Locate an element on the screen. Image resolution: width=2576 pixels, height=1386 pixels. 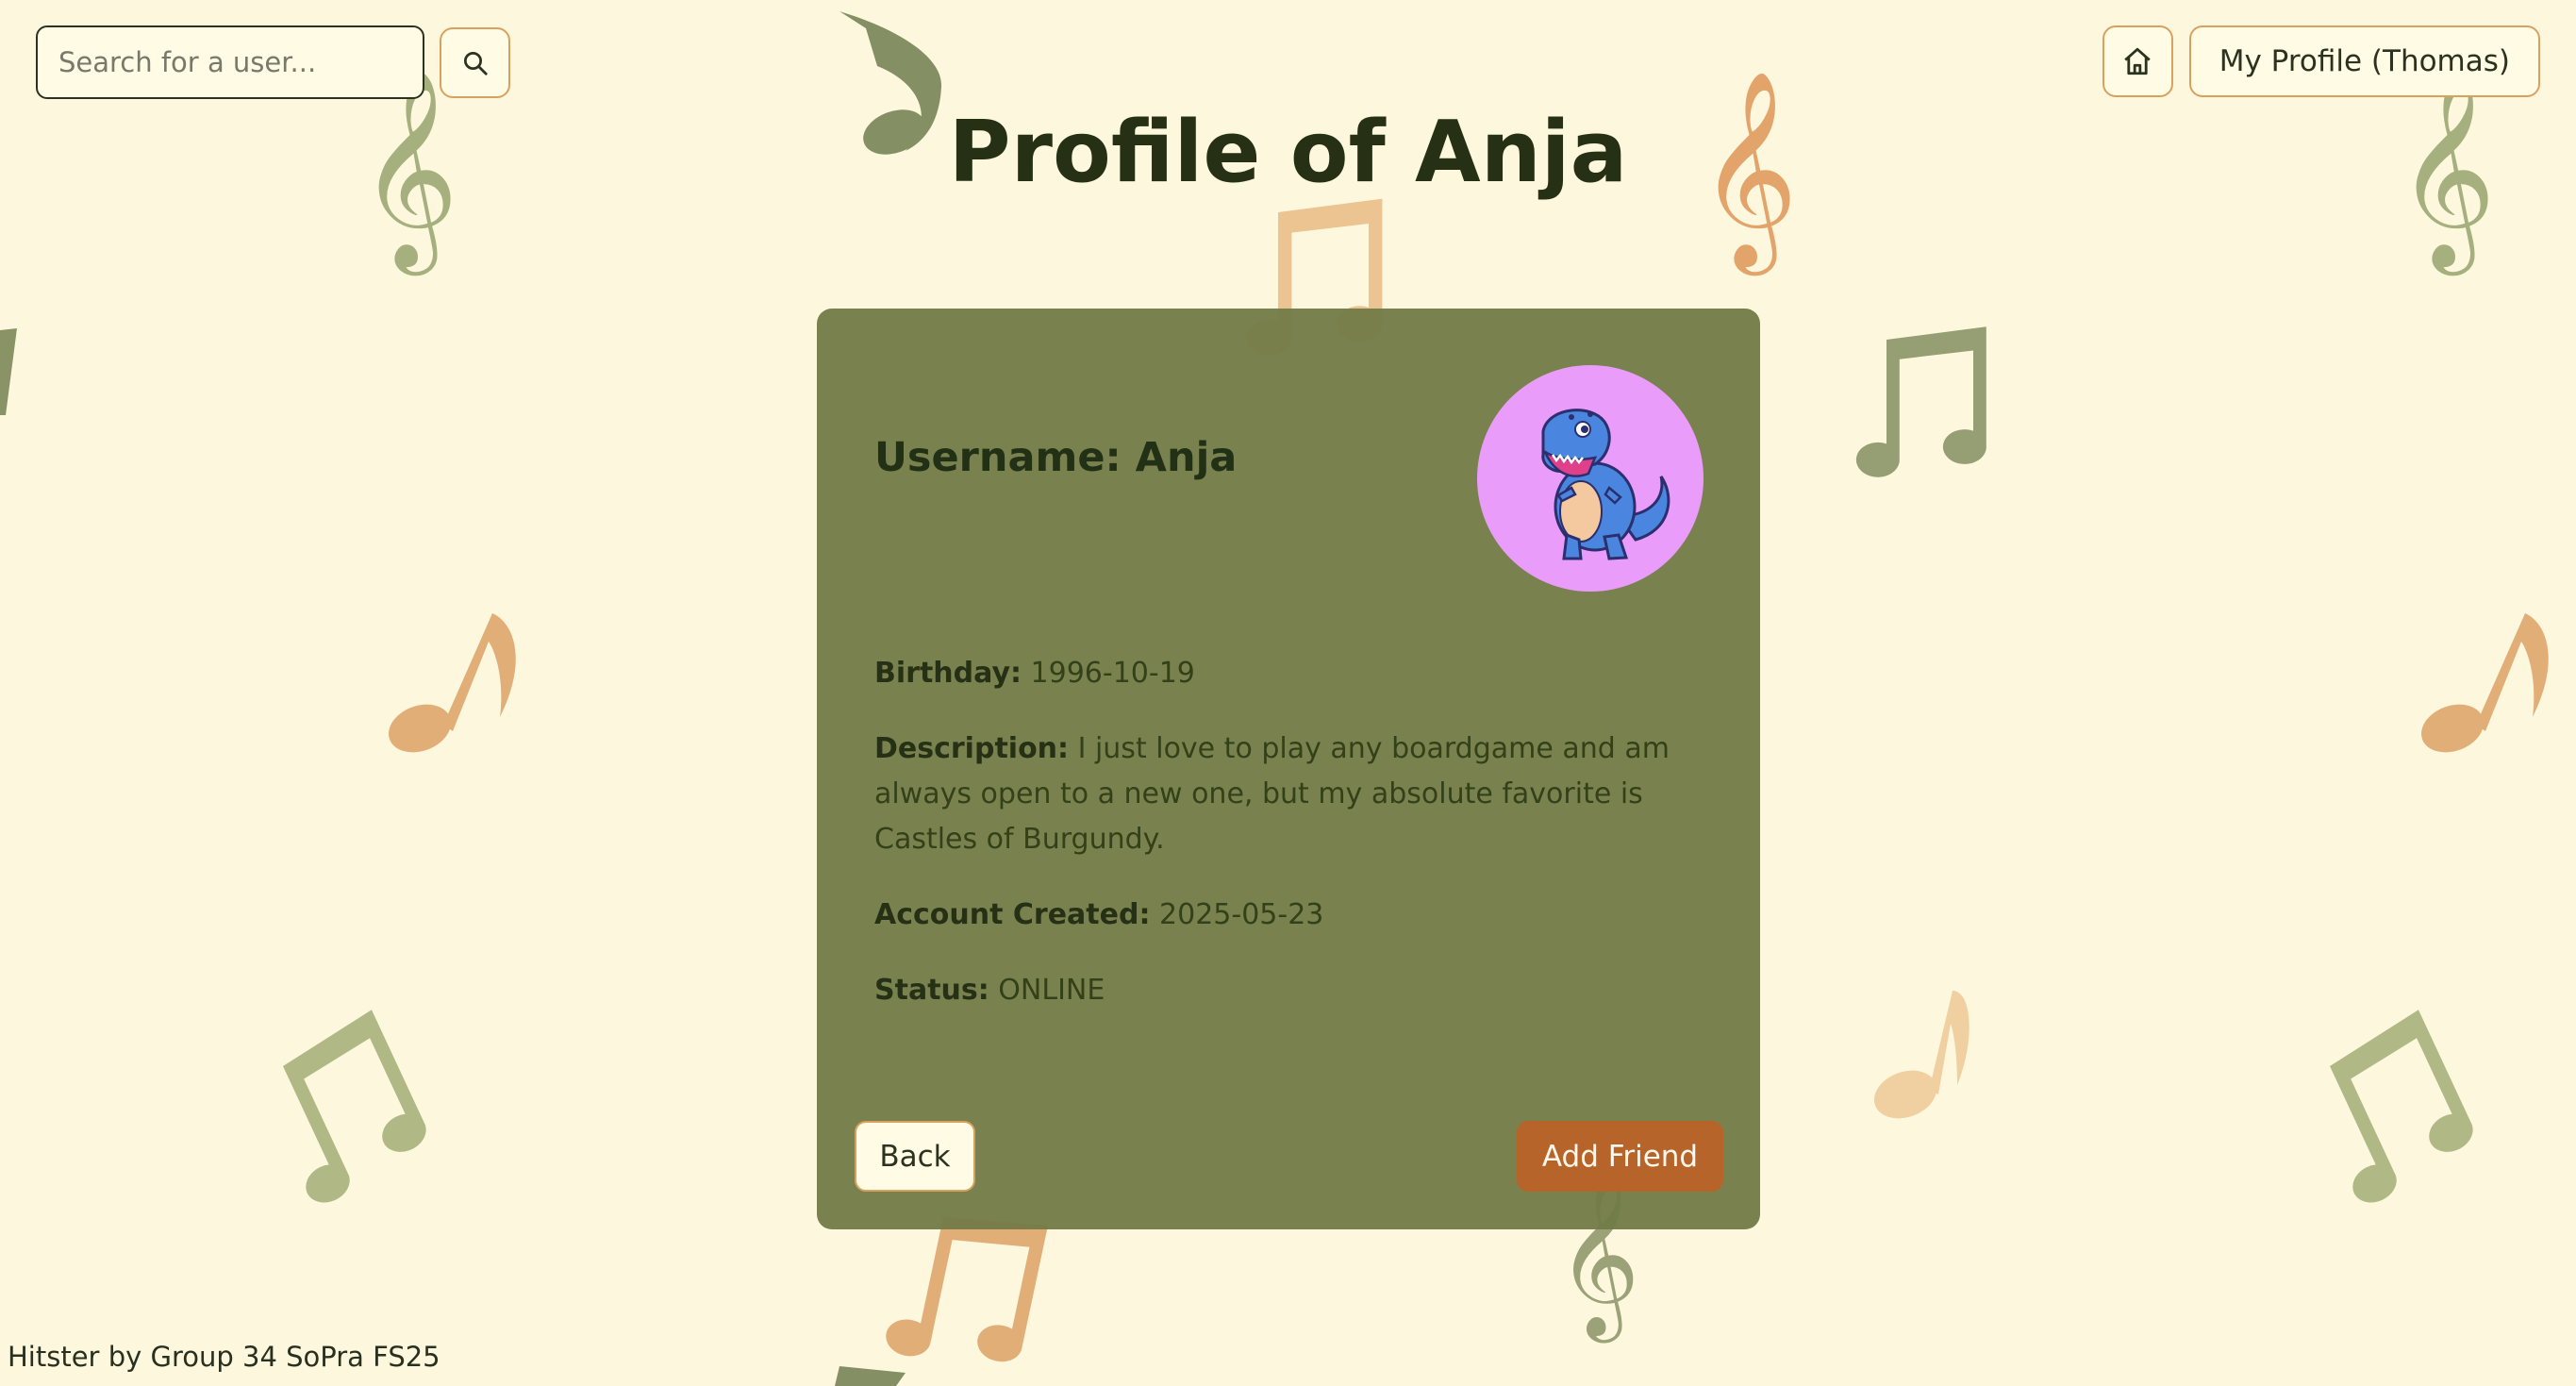
account-created-label: Account Created: is located at coordinates (1013, 914).